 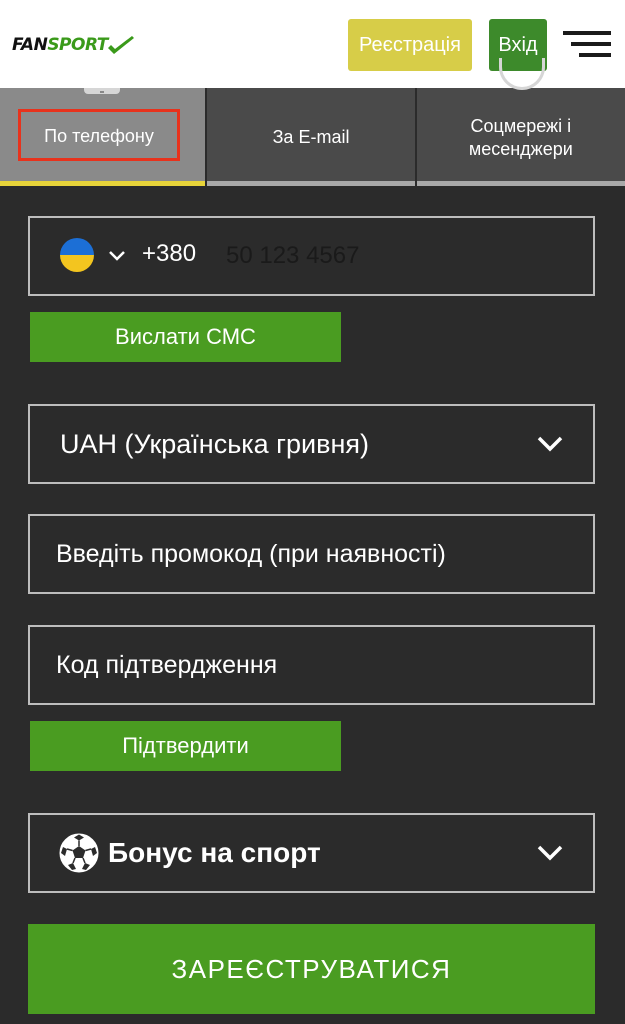 I want to click on tab-social-messengers: Соцмережі і месенджери, so click(x=520, y=122).